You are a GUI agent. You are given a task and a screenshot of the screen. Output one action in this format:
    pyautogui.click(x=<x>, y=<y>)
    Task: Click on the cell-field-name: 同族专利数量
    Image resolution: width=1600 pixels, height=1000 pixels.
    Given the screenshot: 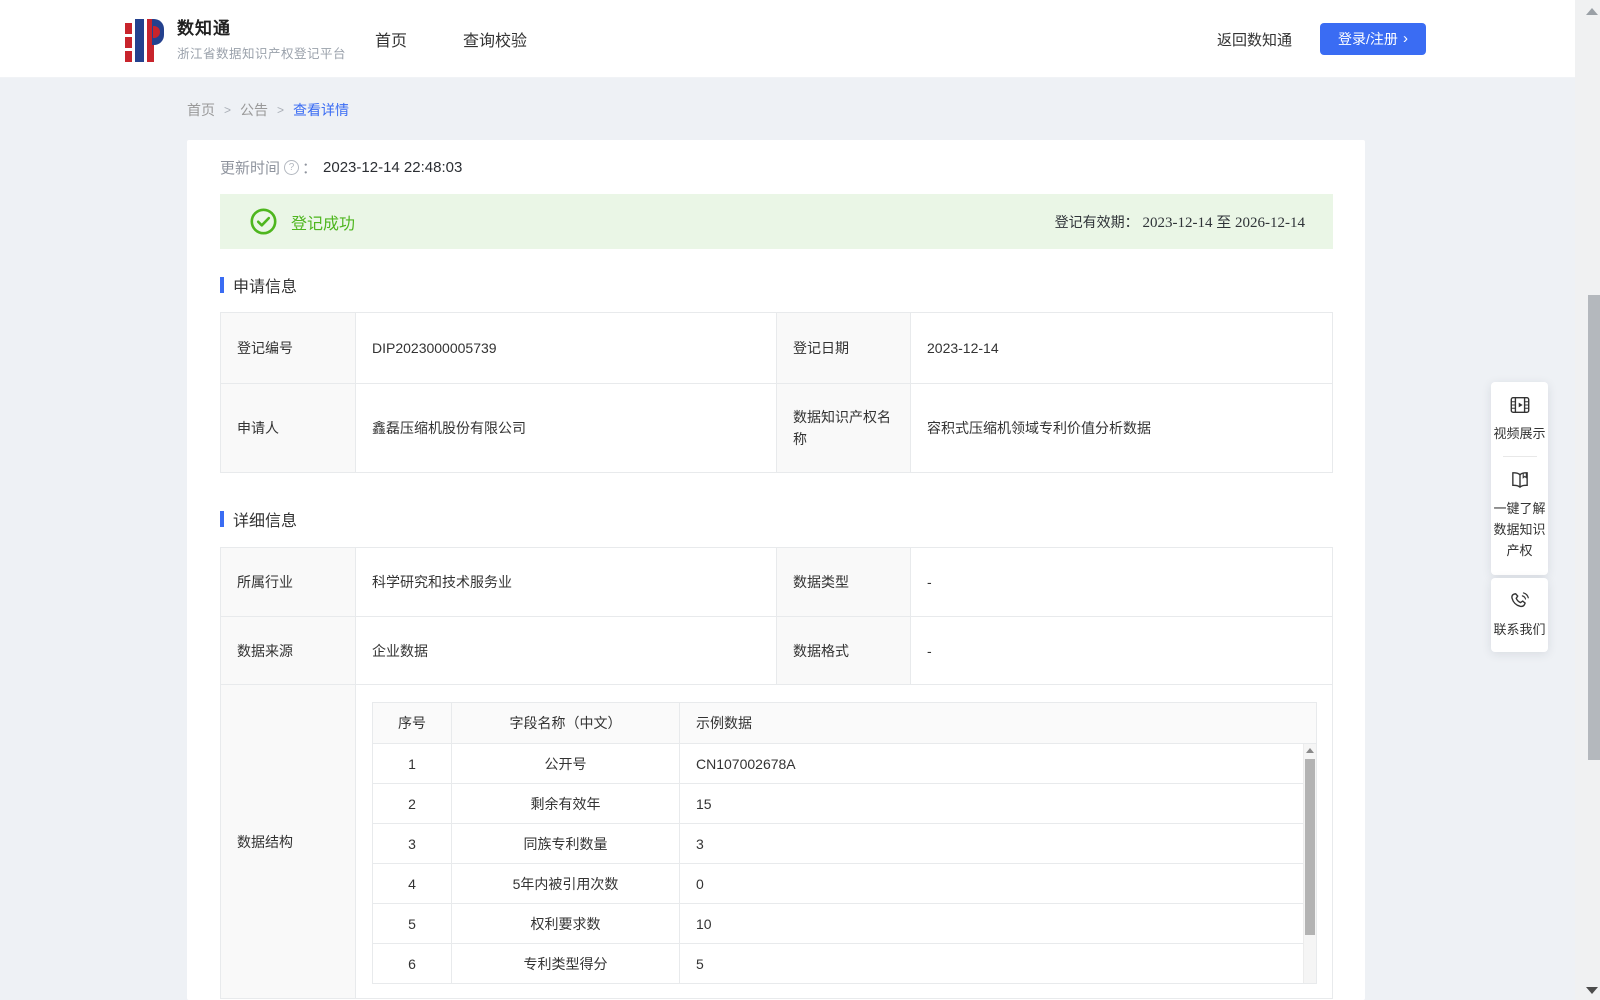 What is the action you would take?
    pyautogui.click(x=565, y=843)
    